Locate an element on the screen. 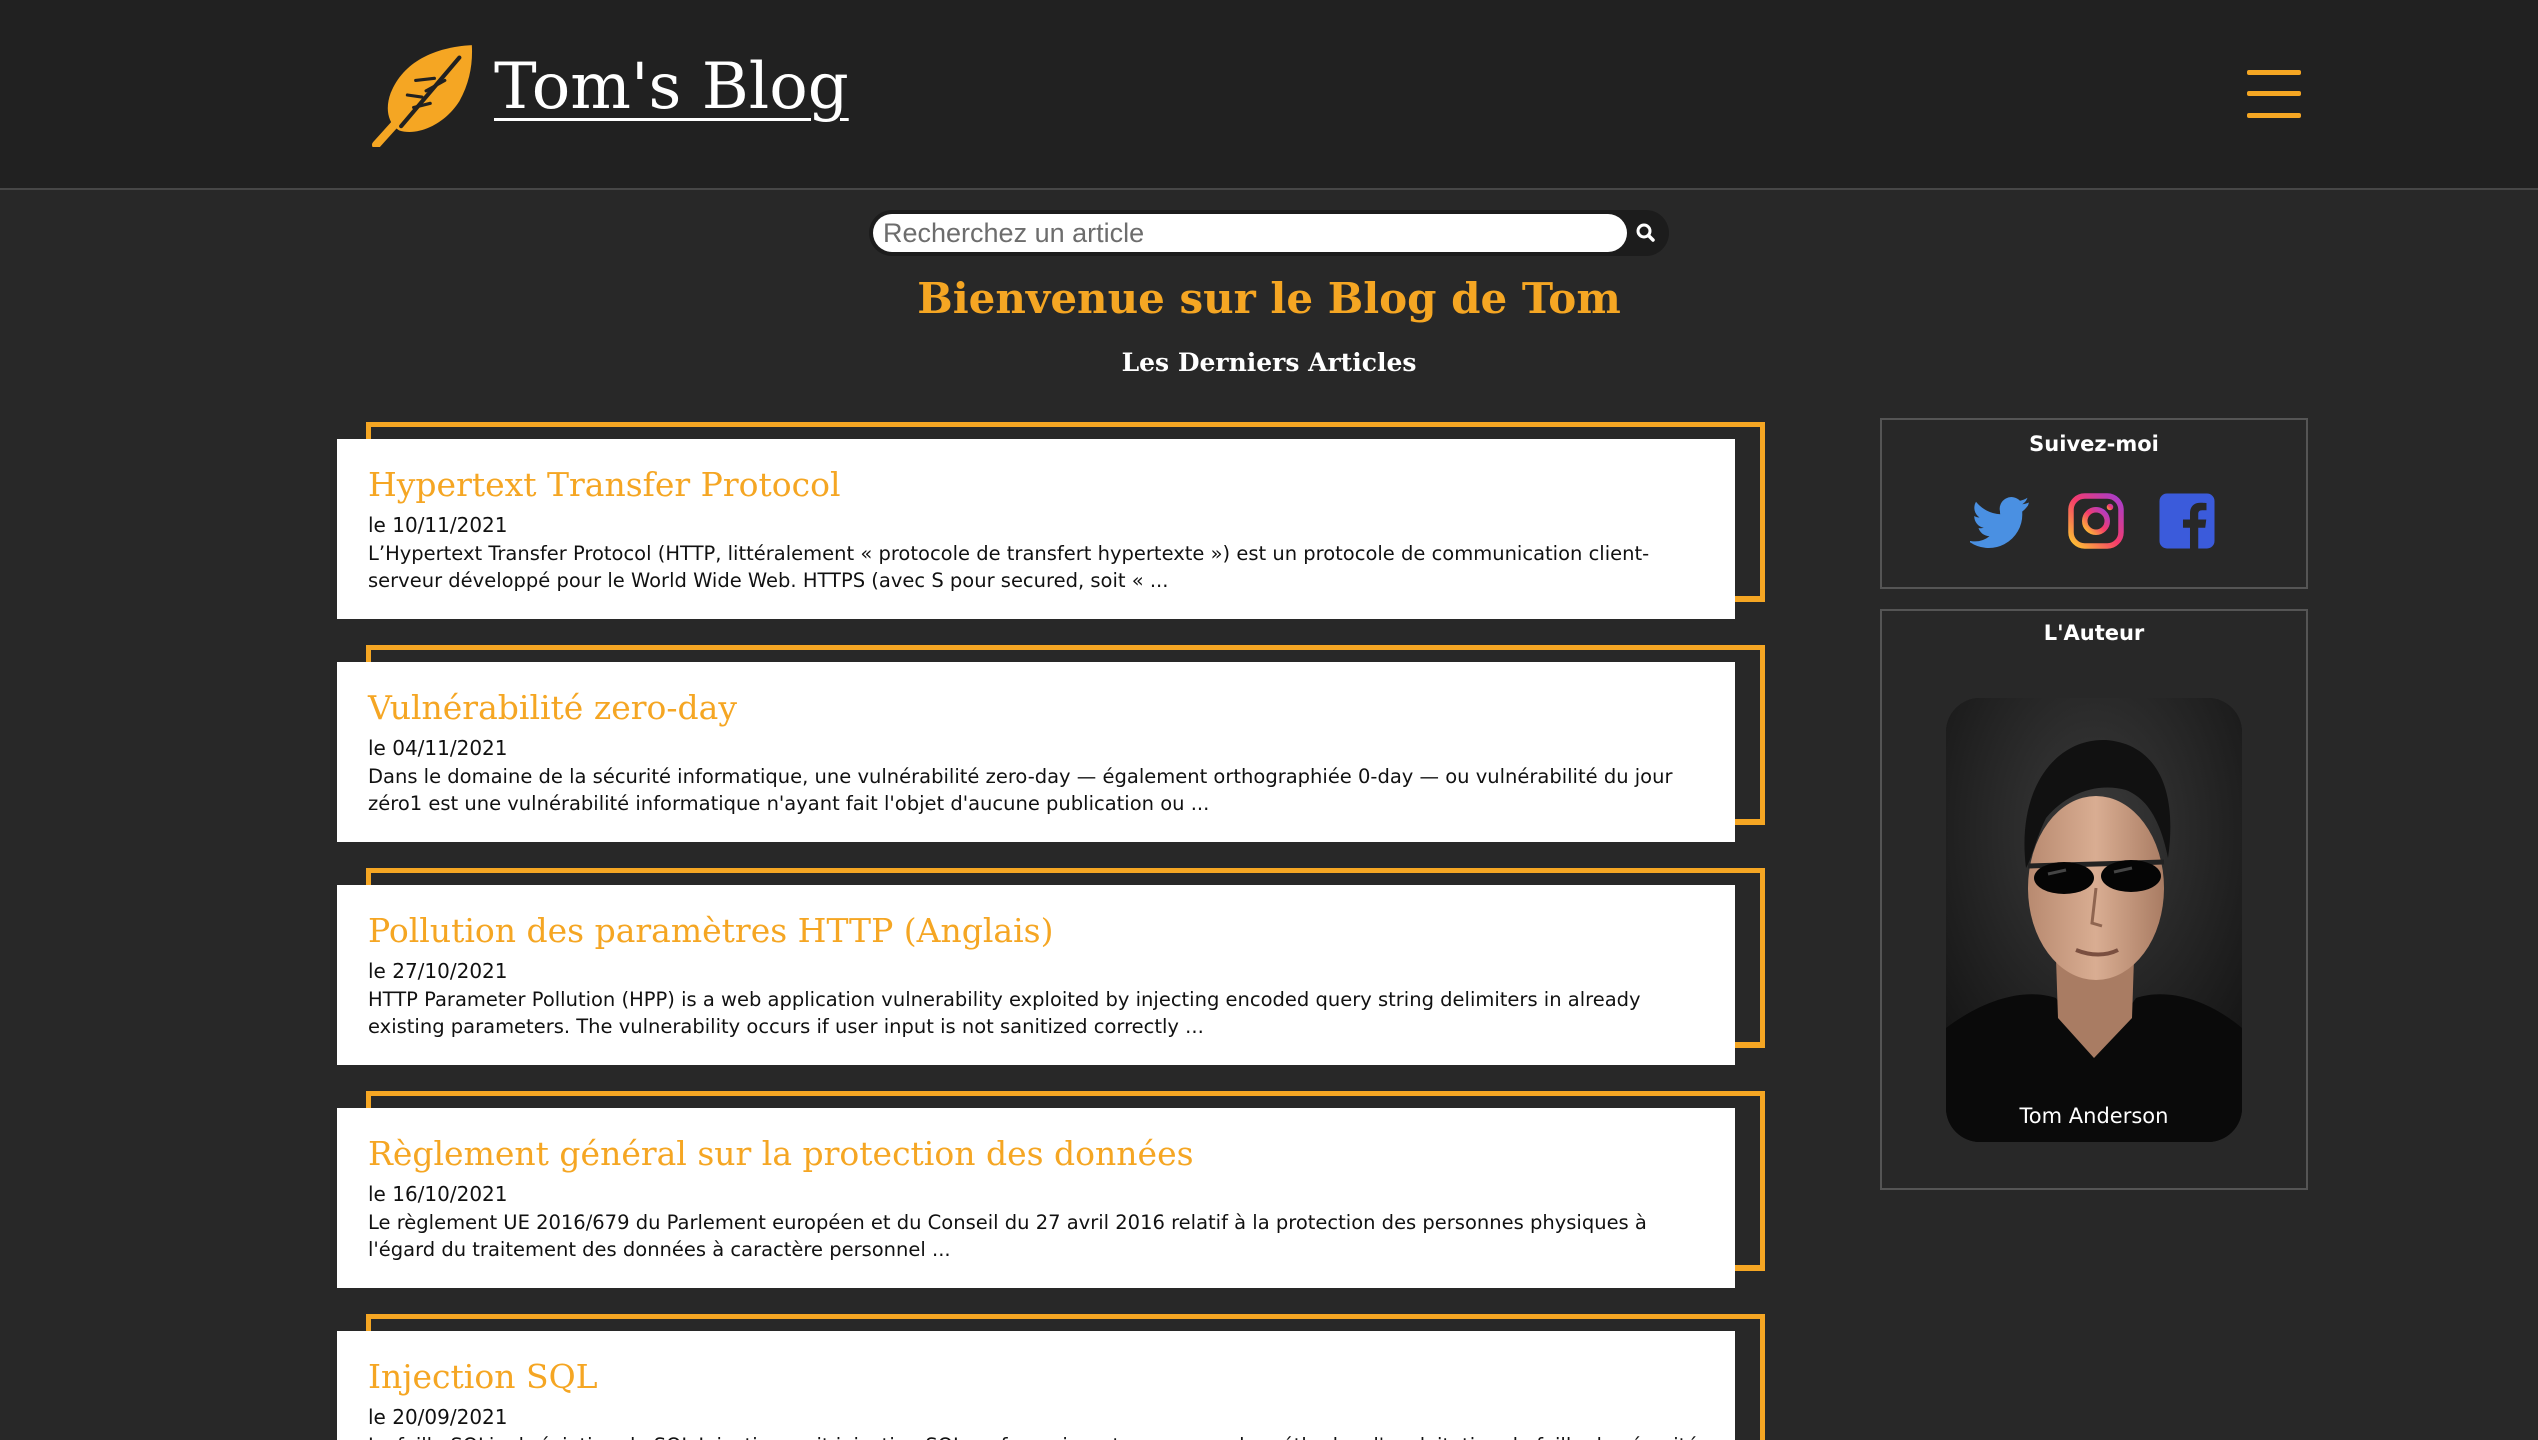  article-title: Injection SQL is located at coordinates (483, 1376).